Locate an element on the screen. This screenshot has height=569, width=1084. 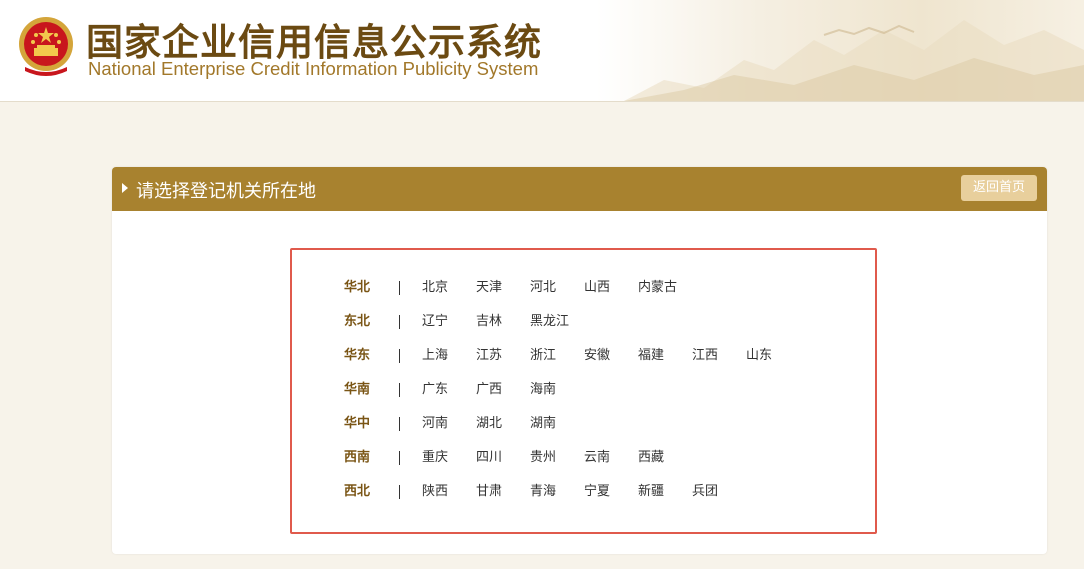
province-link: 上海 is located at coordinates (435, 356).